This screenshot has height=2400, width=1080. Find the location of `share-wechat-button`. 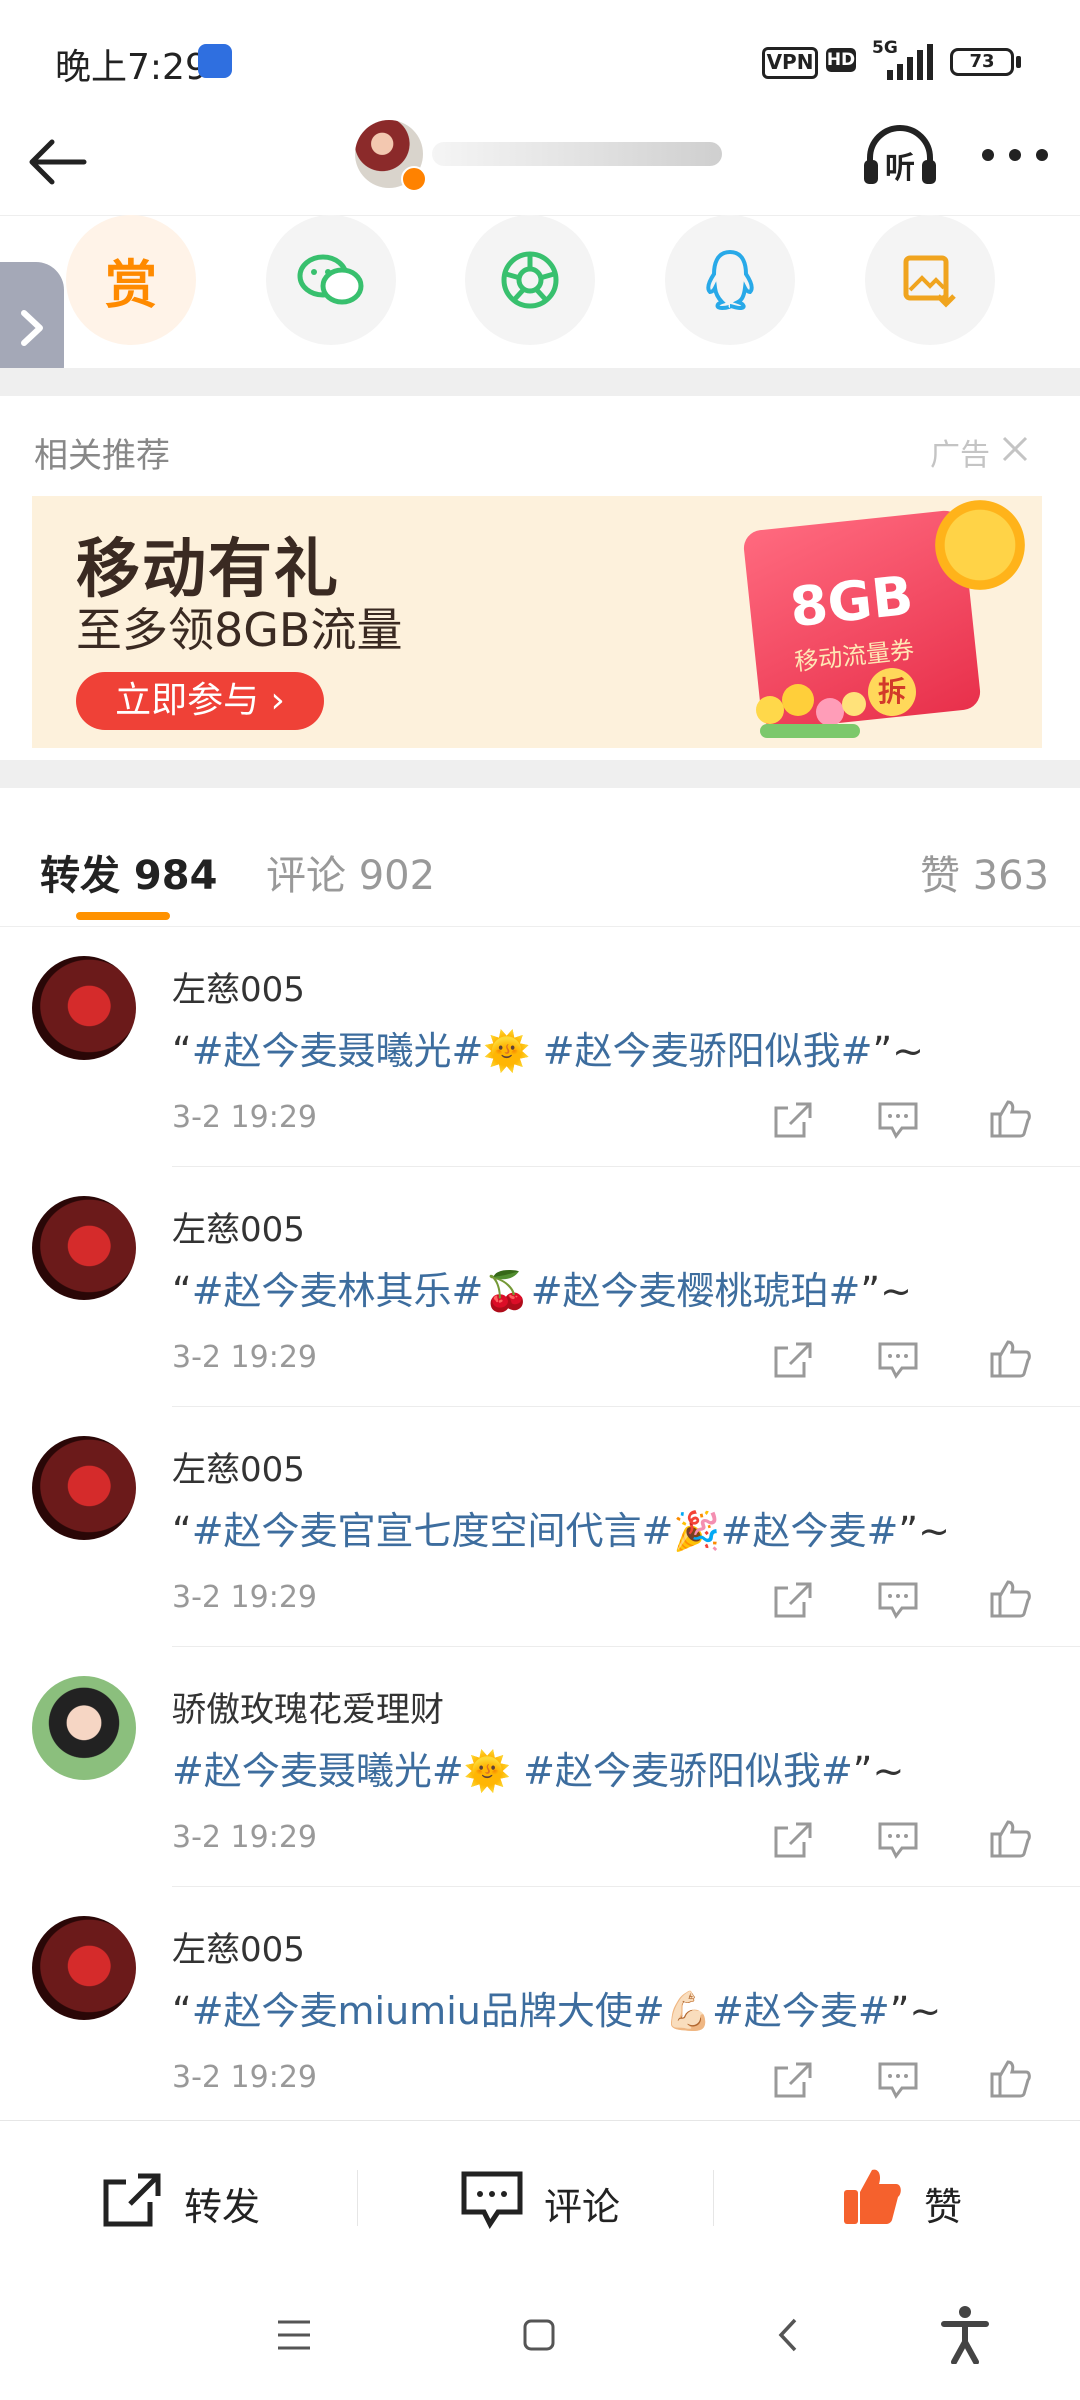

share-wechat-button is located at coordinates (331, 280).